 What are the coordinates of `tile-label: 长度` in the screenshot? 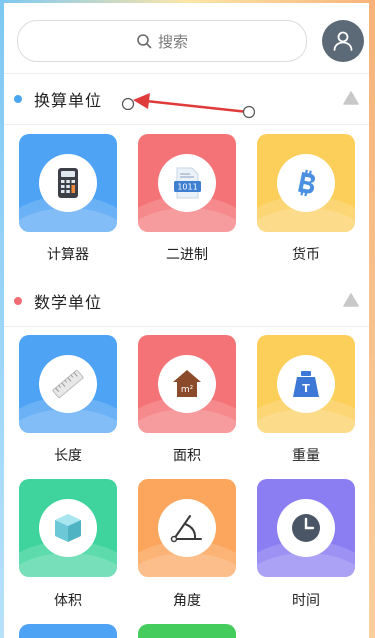 It's located at (68, 456).